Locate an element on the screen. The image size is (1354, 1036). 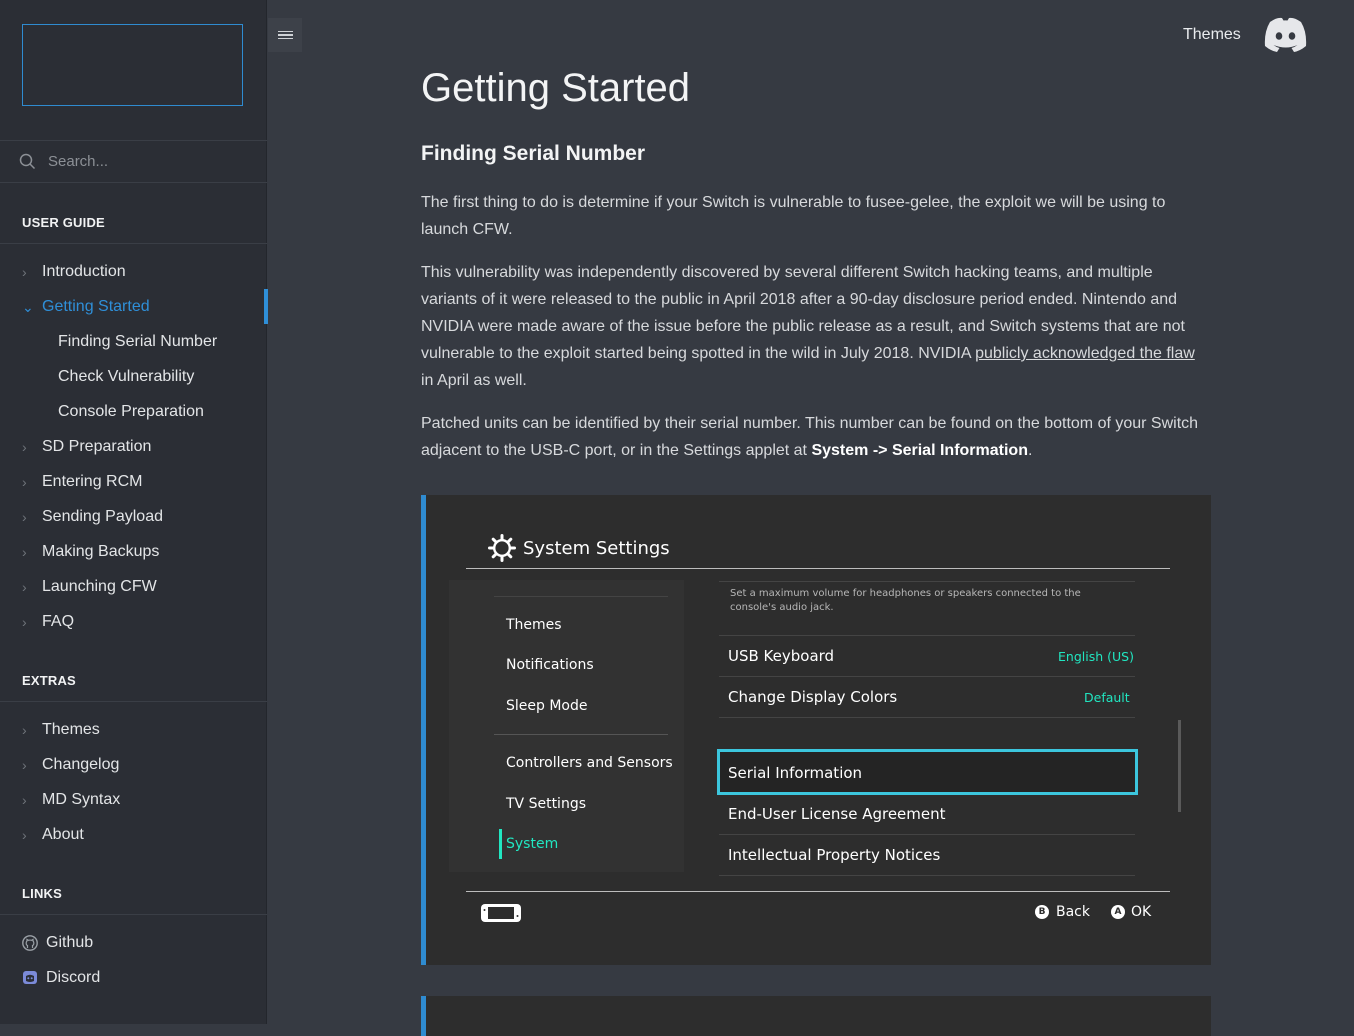
row-label-display-colors: Change Display Colors is located at coordinates (812, 697).